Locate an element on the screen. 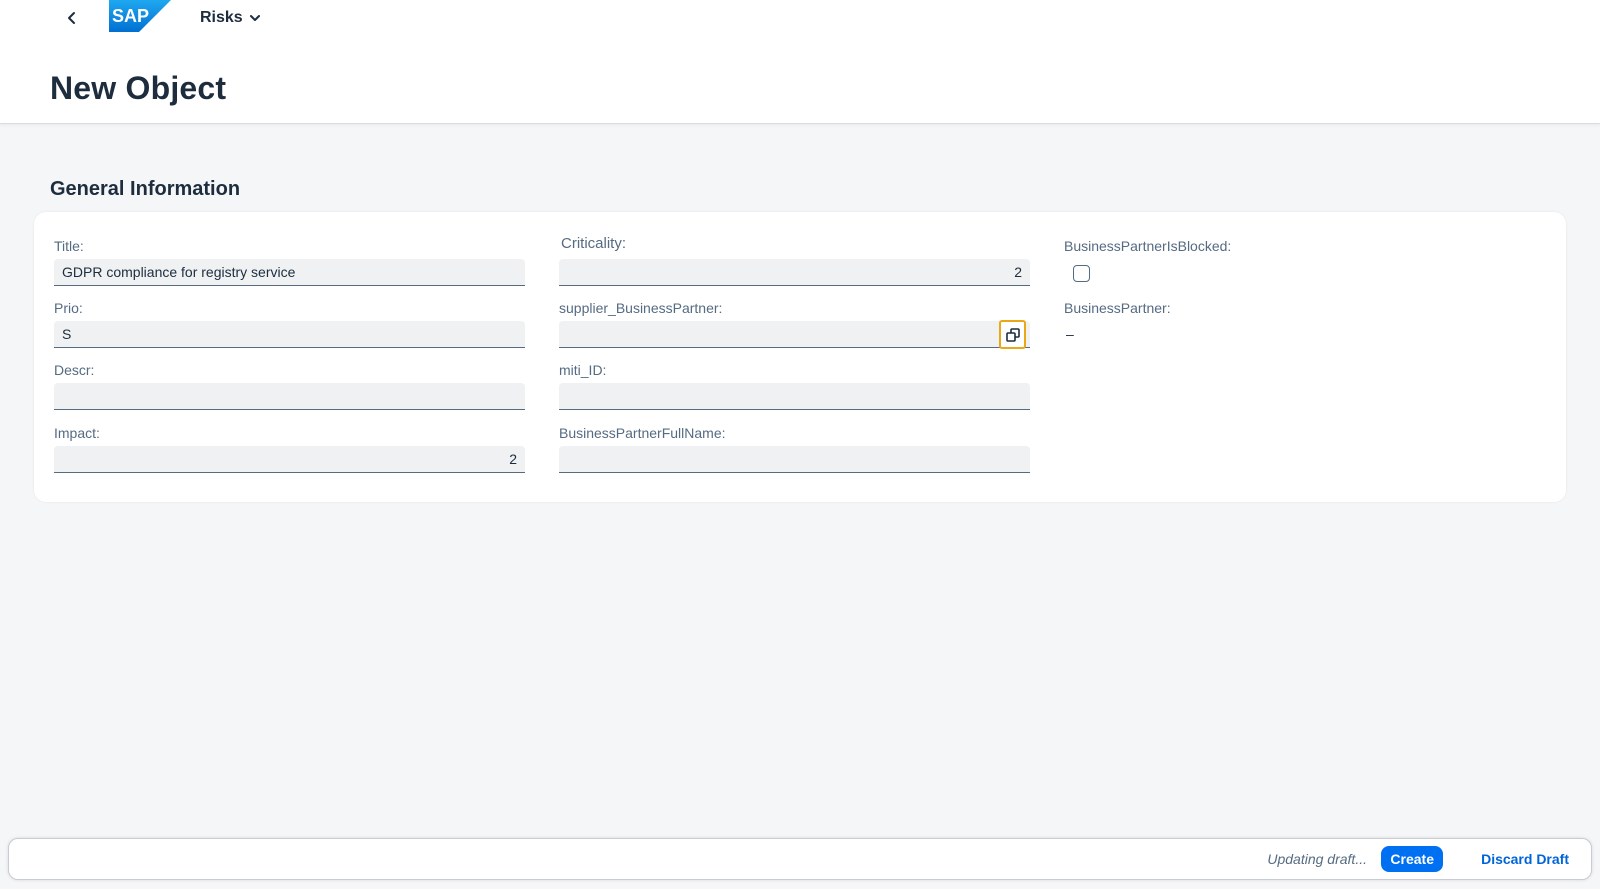 The height and width of the screenshot is (889, 1600). shell-header: SAP Risks New Object is located at coordinates (800, 62).